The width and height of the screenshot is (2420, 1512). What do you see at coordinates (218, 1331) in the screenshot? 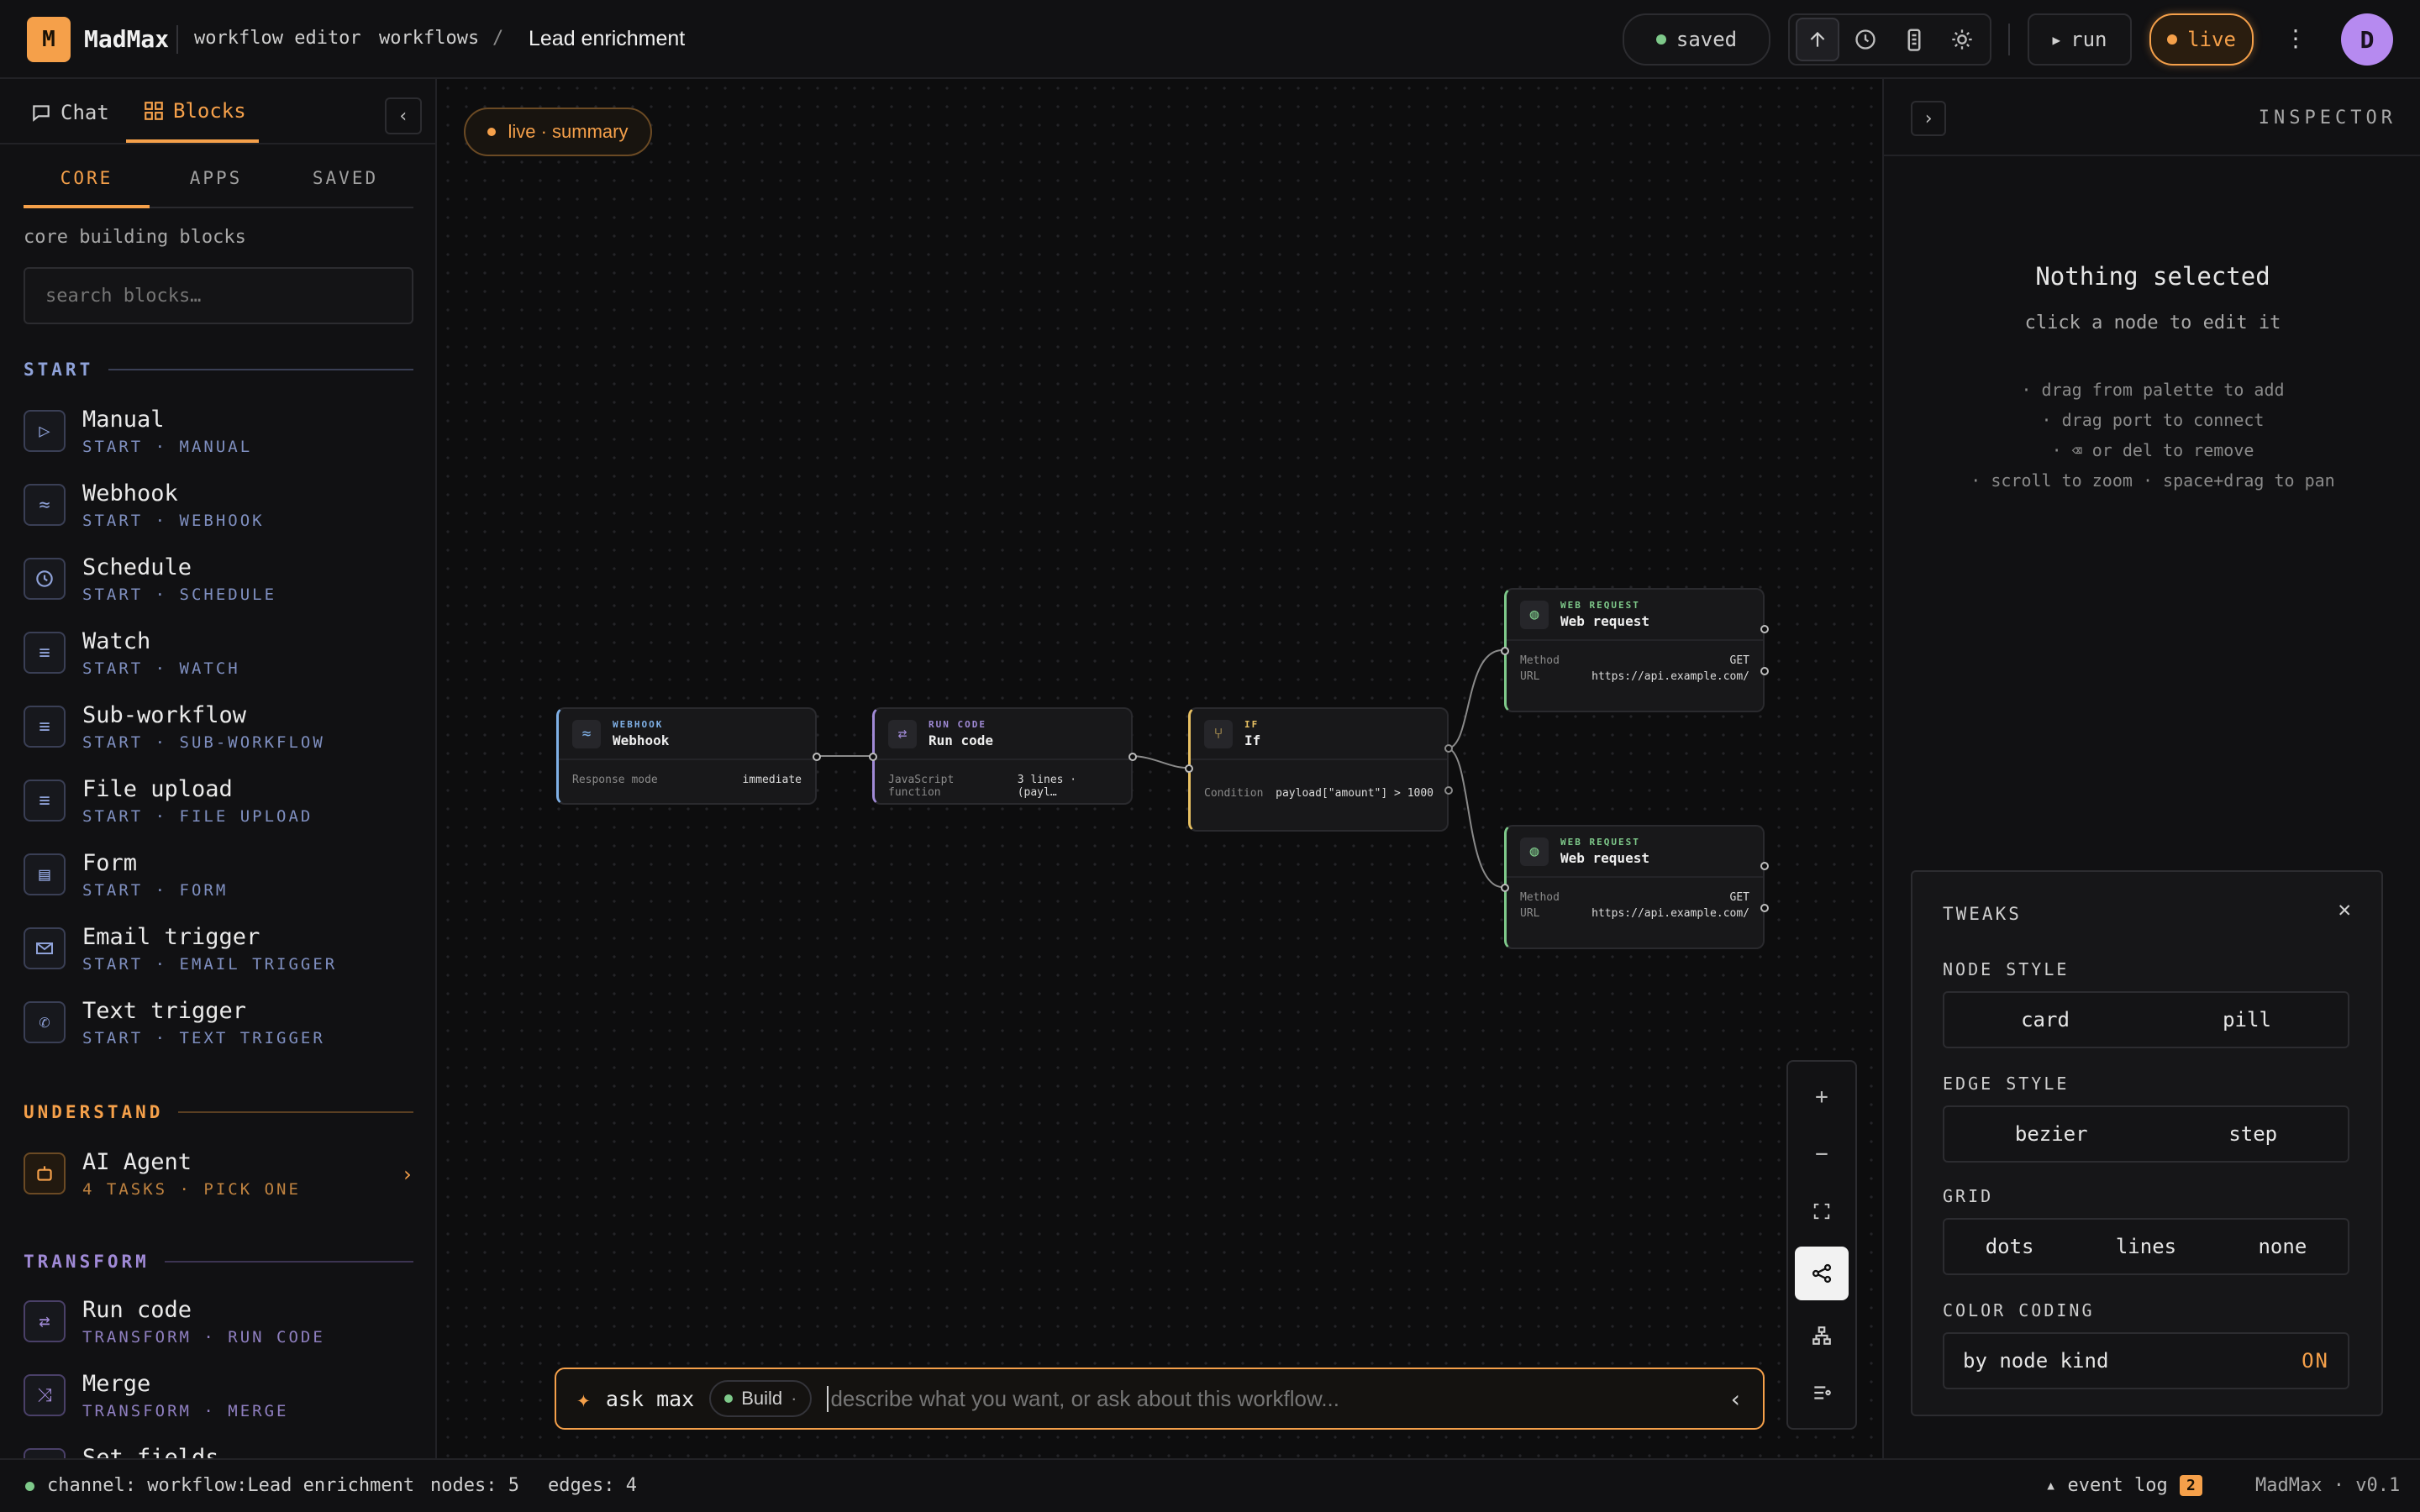
I see `block-run-code: ⇄ Run code TRANSFORM · RUN CODE` at bounding box center [218, 1331].